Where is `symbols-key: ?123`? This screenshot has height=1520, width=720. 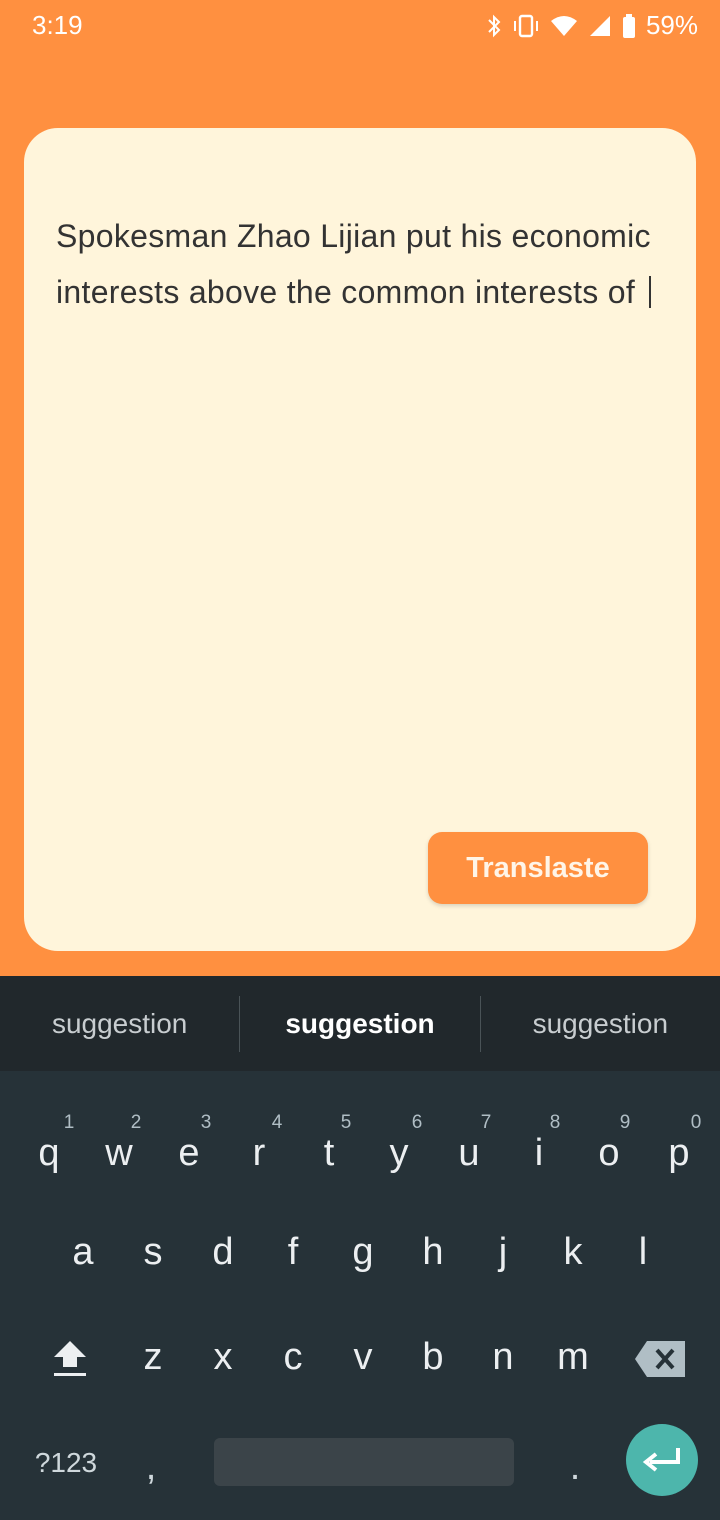 symbols-key: ?123 is located at coordinates (66, 1463).